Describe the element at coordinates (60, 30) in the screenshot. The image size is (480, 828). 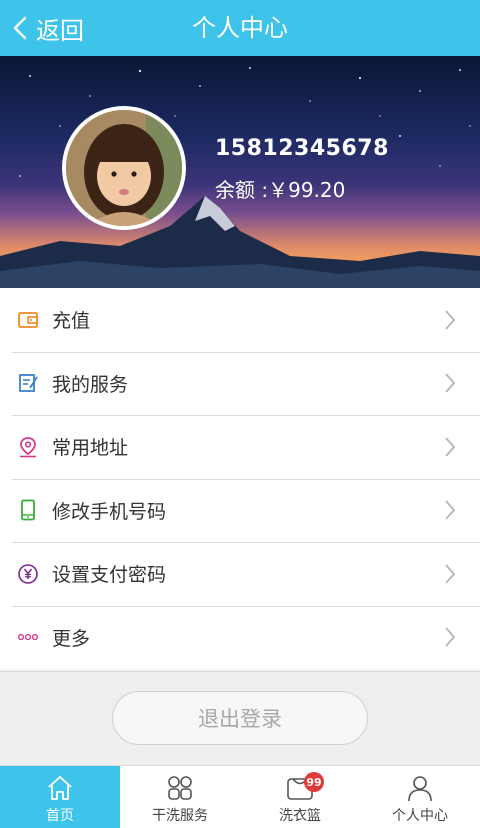
I see `back-label: 返回` at that location.